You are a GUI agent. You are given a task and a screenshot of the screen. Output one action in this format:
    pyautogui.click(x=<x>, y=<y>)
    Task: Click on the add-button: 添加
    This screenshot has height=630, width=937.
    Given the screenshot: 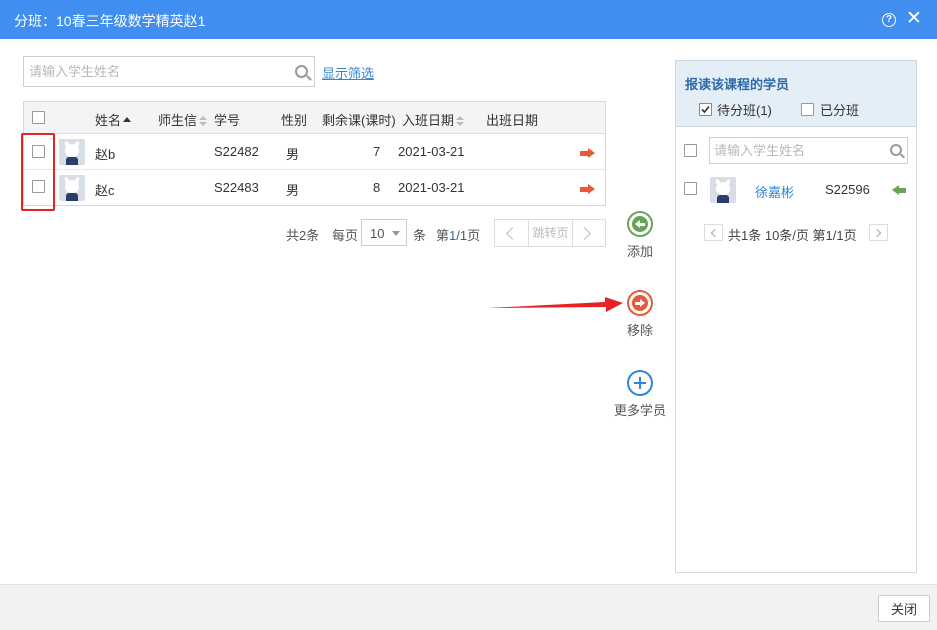 What is the action you would take?
    pyautogui.click(x=640, y=235)
    